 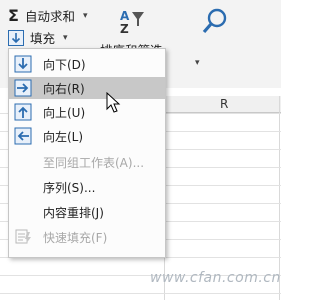 I want to click on menu-item-fill-right: 向右(R), so click(x=87, y=88).